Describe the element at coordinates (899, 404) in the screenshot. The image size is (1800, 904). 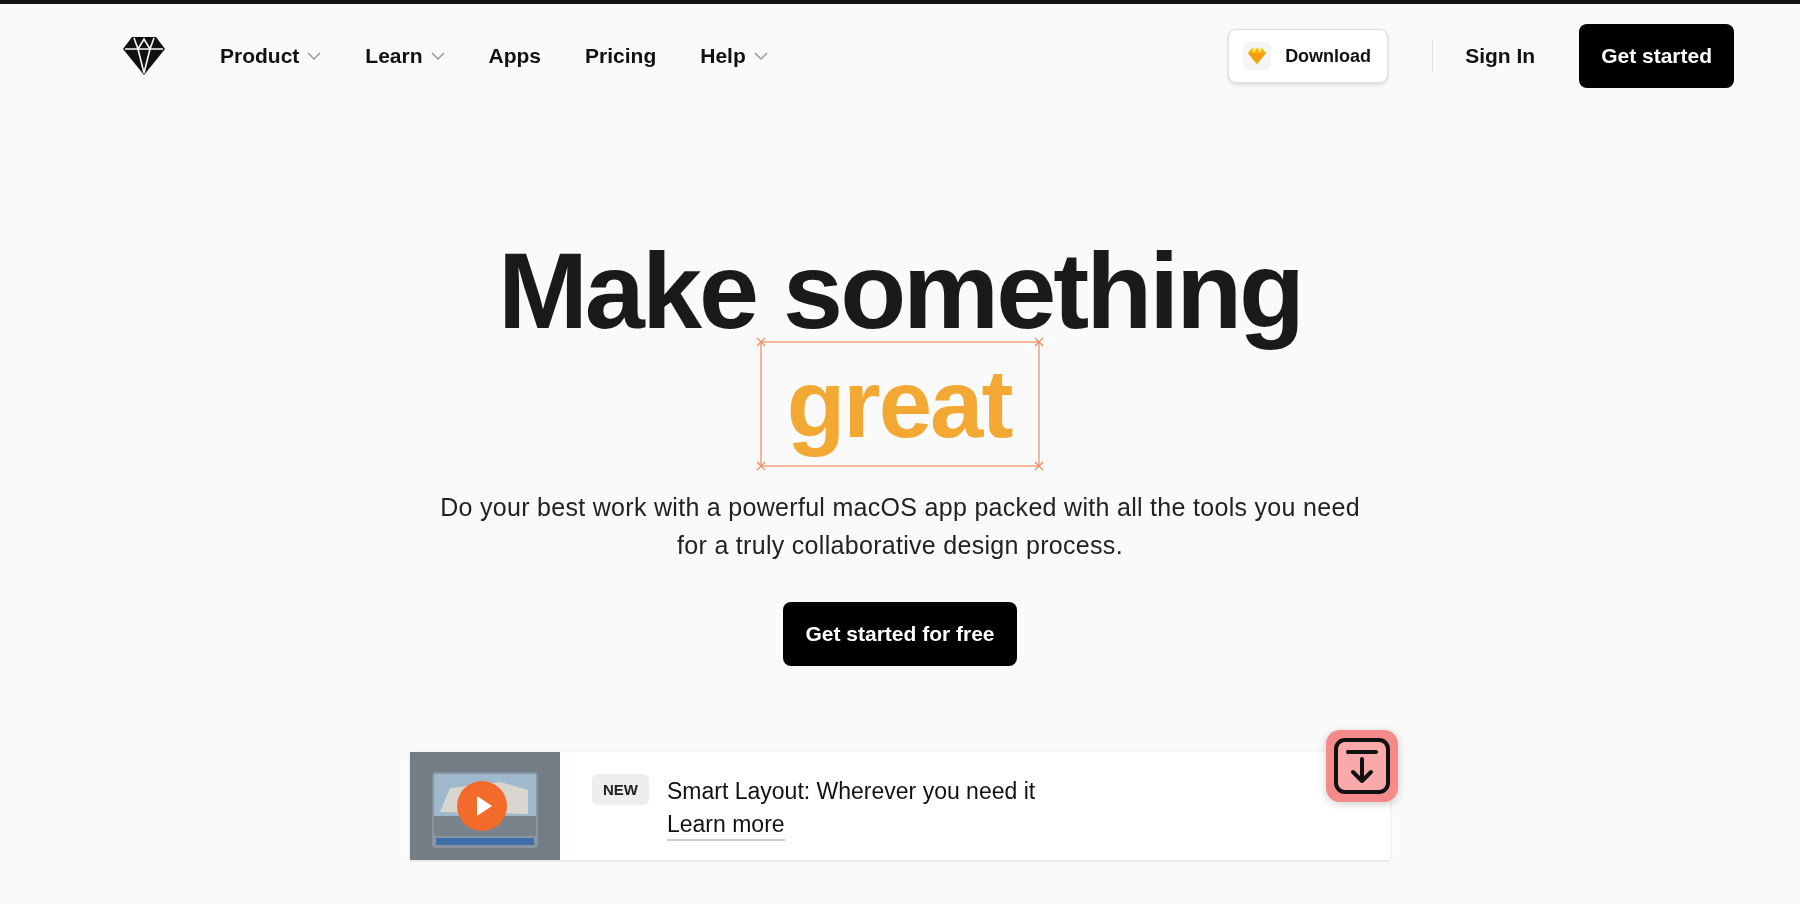
I see `highlight-word: great` at that location.